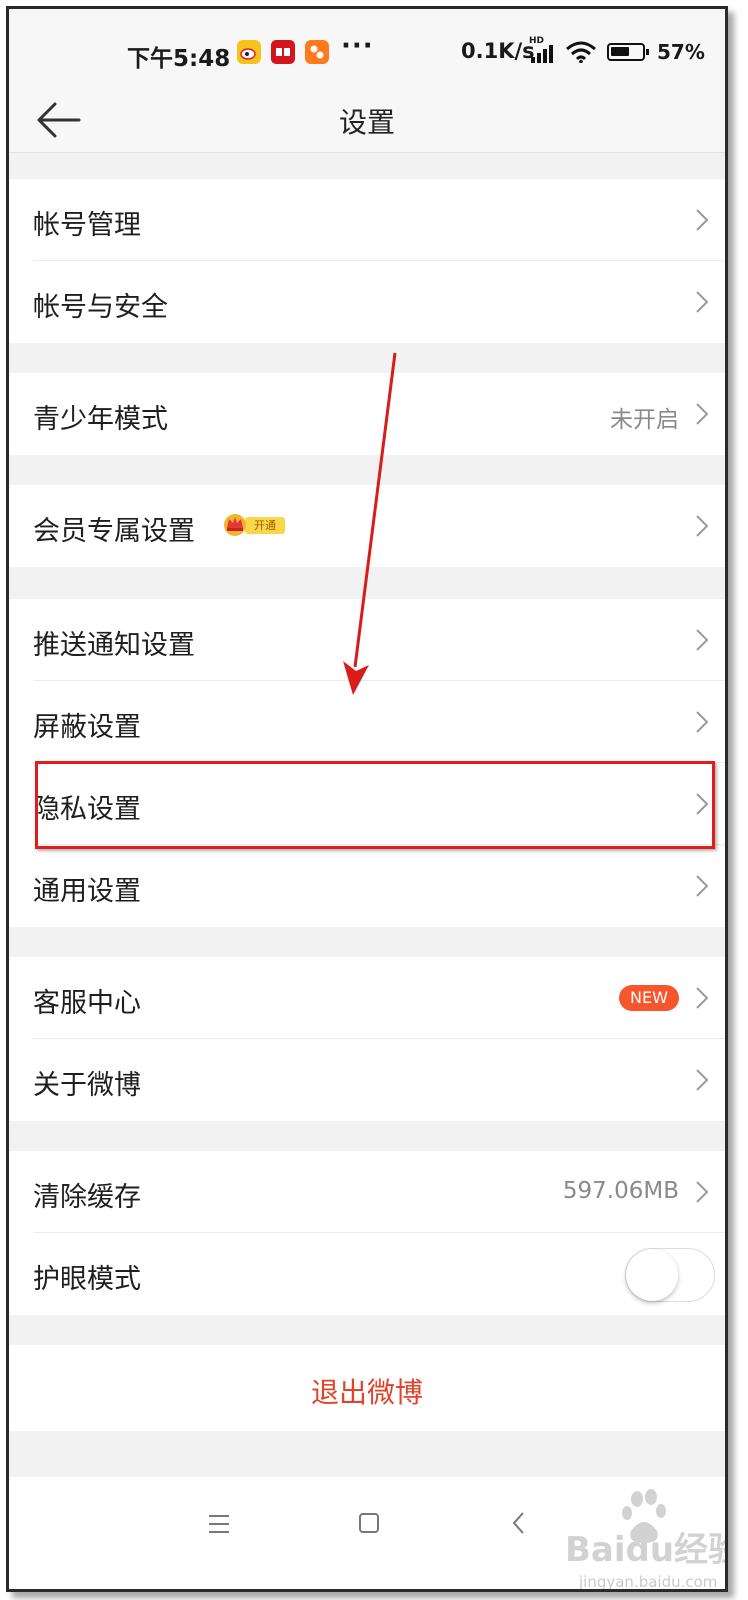 The width and height of the screenshot is (748, 1600). What do you see at coordinates (367, 220) in the screenshot?
I see `settings-item-account-management: 帐号管理` at bounding box center [367, 220].